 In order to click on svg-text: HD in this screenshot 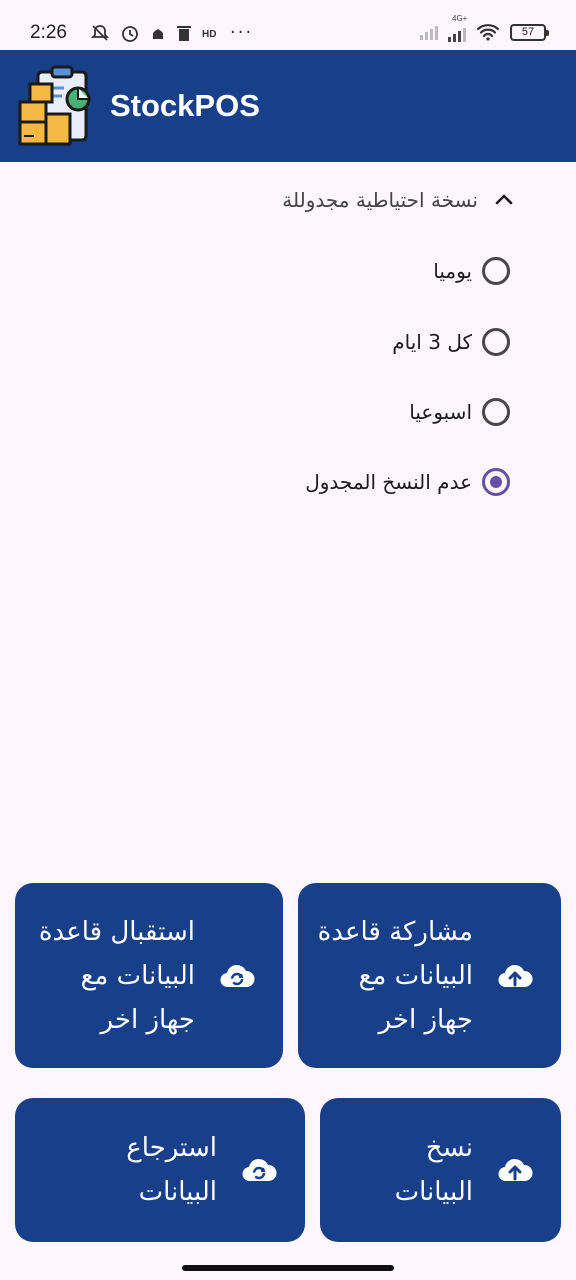, I will do `click(209, 34)`.